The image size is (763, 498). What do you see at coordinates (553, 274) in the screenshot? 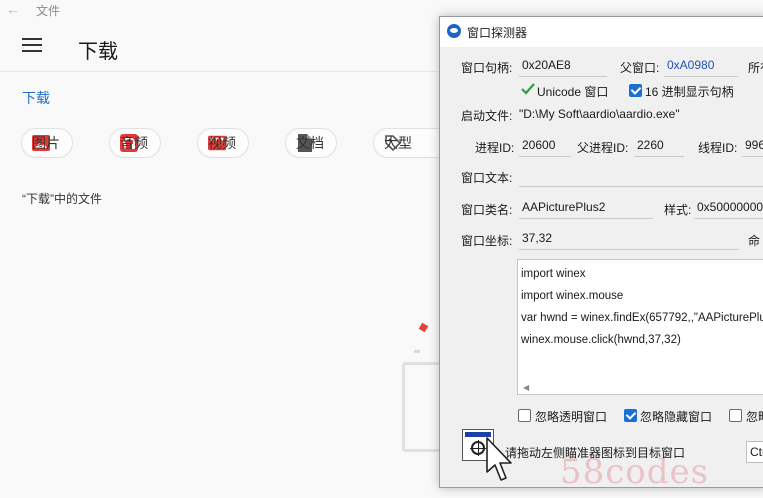
I see `code-line: import winex` at bounding box center [553, 274].